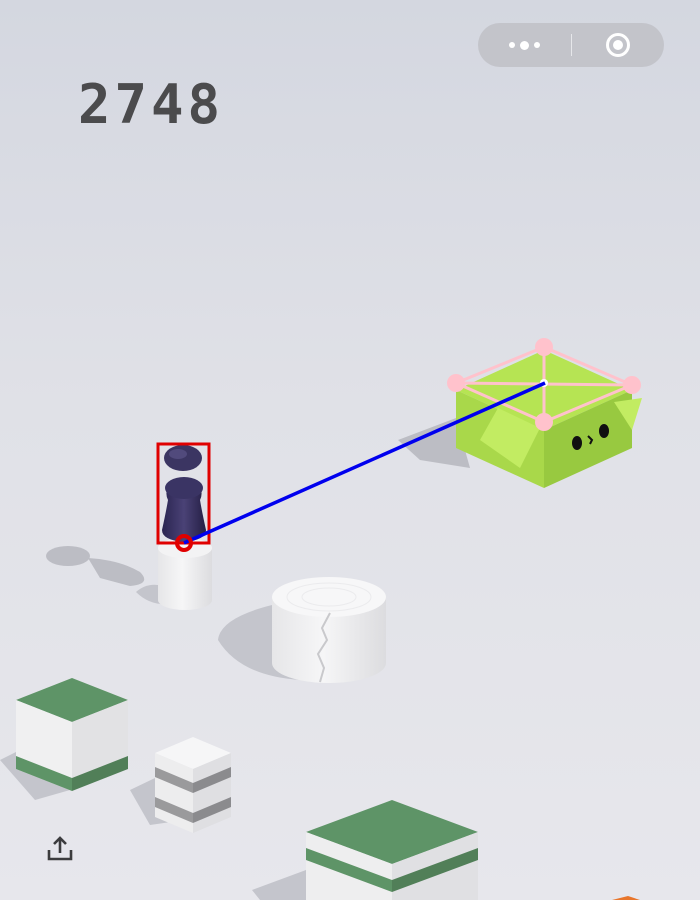 This screenshot has width=700, height=900. Describe the element at coordinates (365, 850) in the screenshot. I see `platform-green-stack-bottom` at that location.